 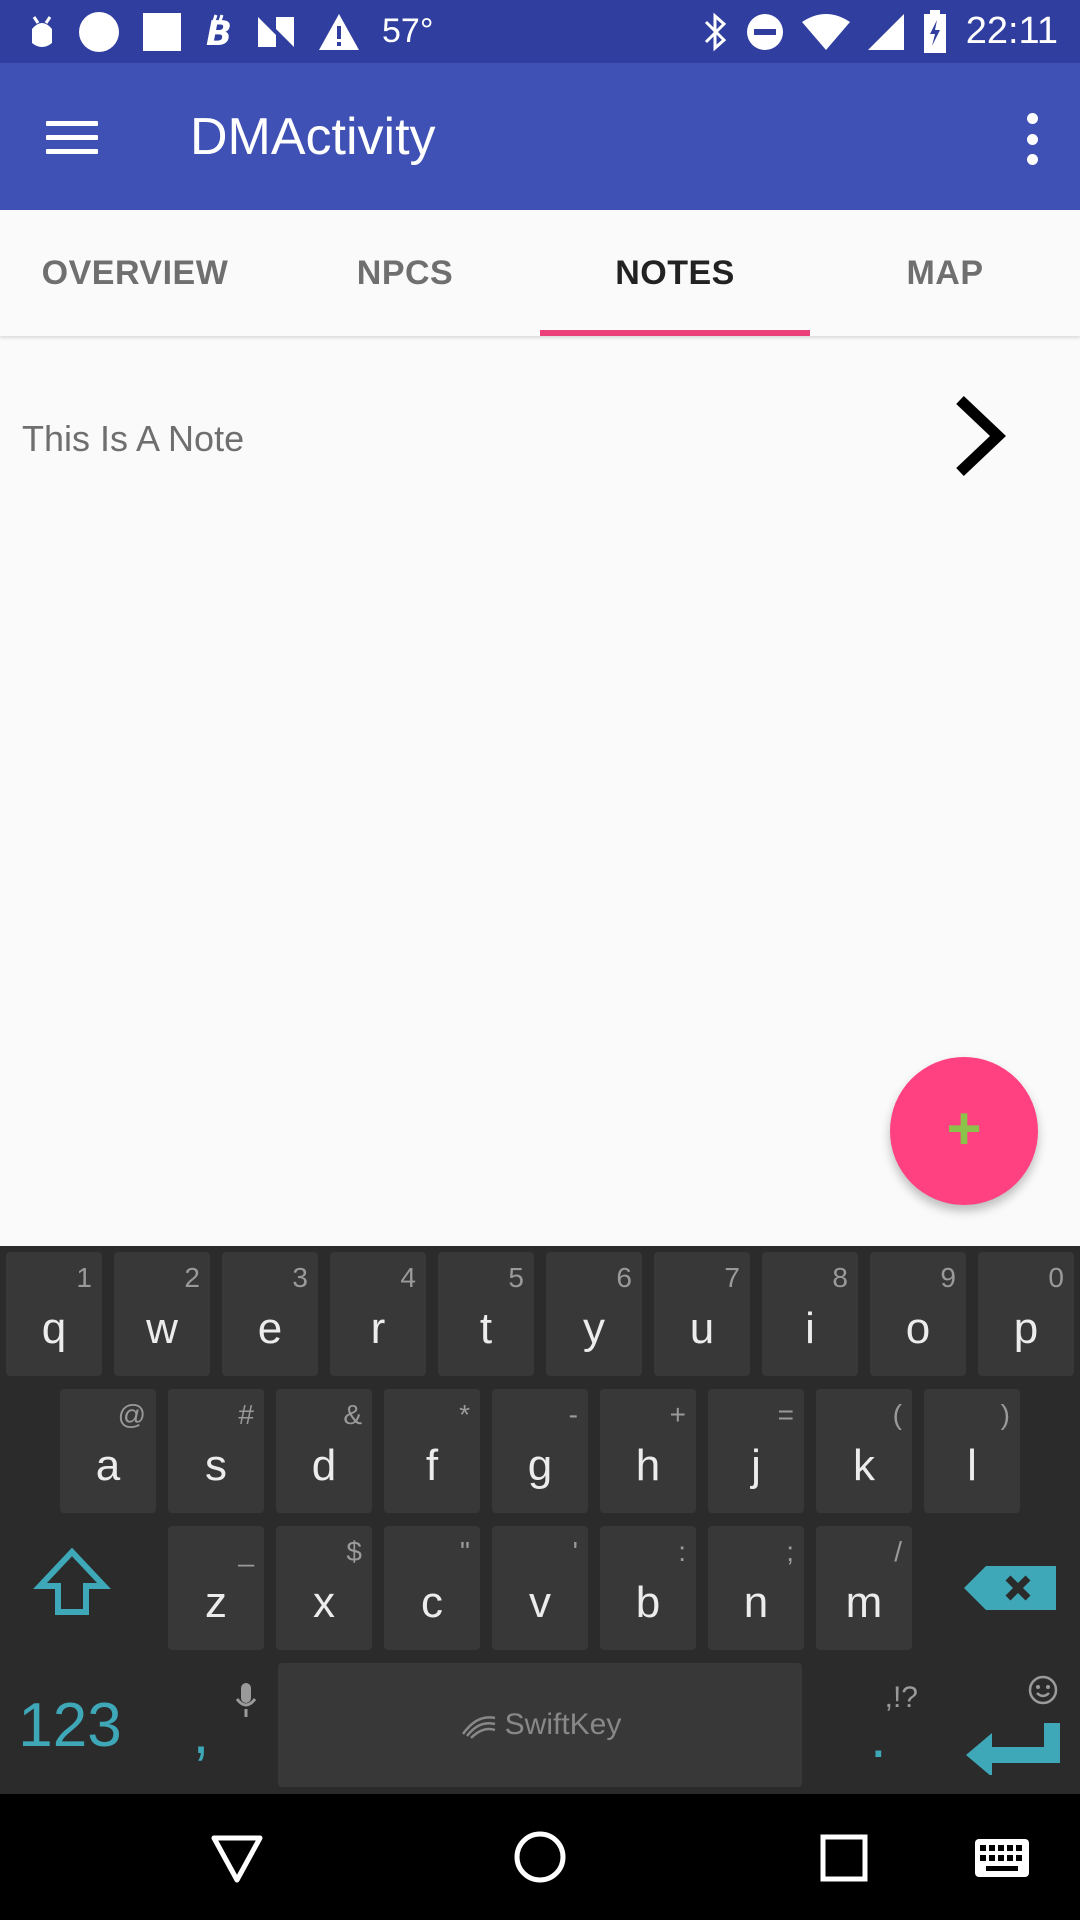 What do you see at coordinates (675, 333) in the screenshot?
I see `tab-active-indicator` at bounding box center [675, 333].